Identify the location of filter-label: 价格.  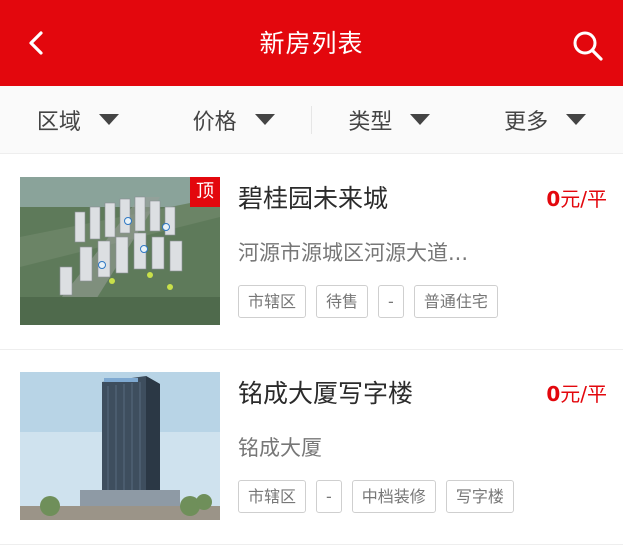
(214, 122).